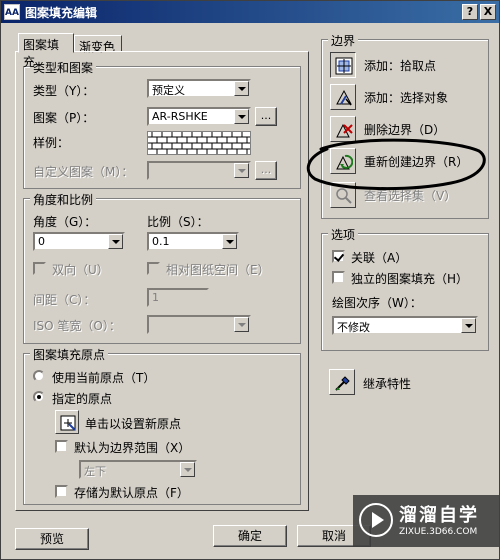  I want to click on inherit-properties-button, so click(342, 382).